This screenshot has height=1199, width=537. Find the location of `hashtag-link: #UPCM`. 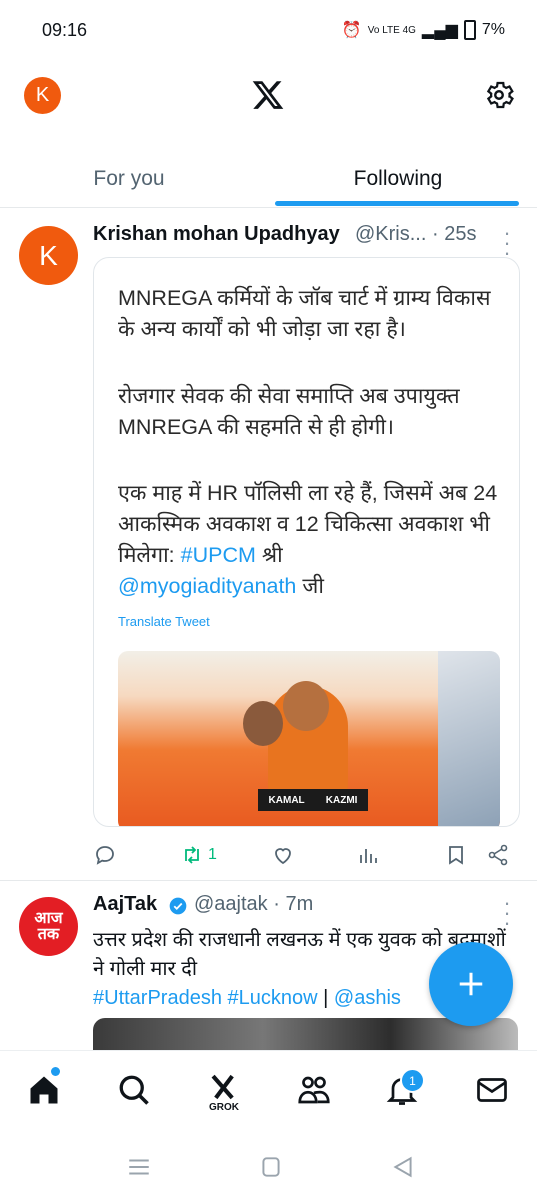

hashtag-link: #UPCM is located at coordinates (218, 555).